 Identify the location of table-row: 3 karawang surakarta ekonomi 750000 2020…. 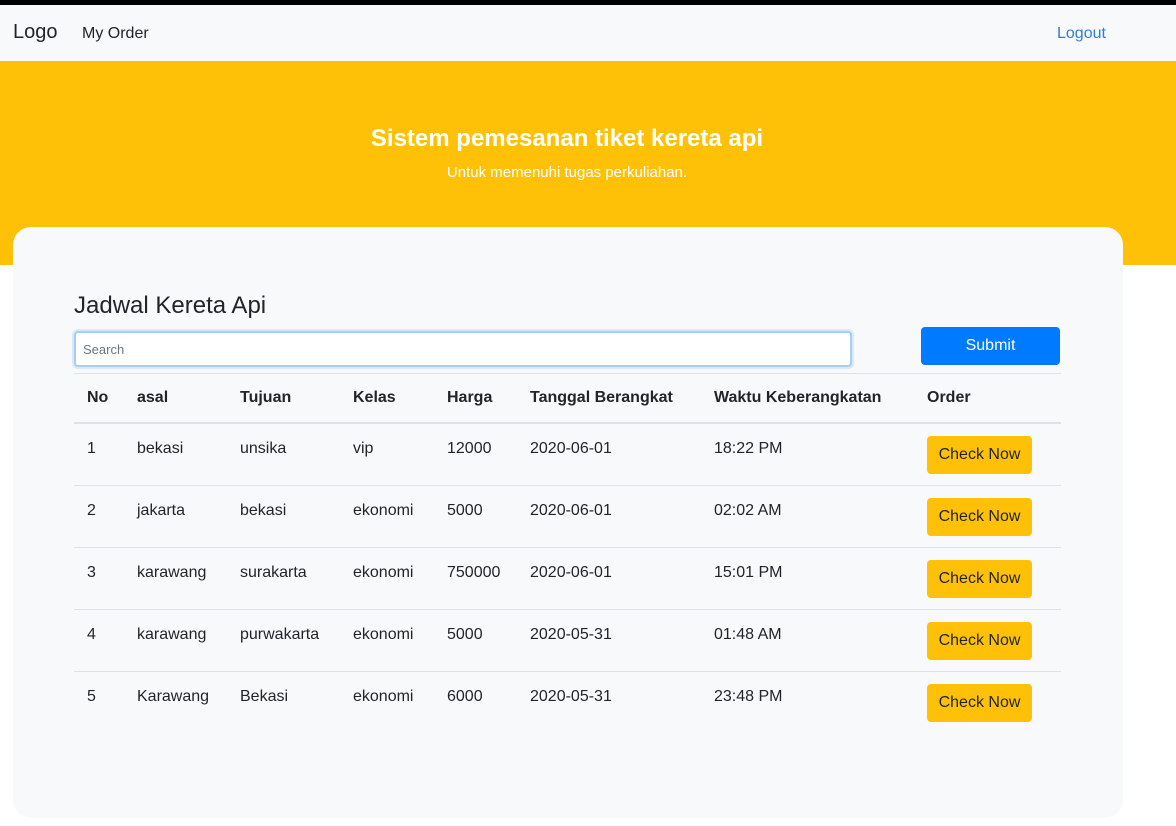
(567, 577).